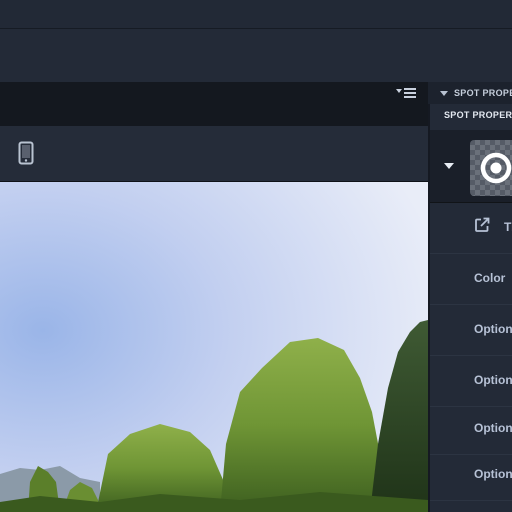 The height and width of the screenshot is (512, 512). I want to click on property-row-option-3: Option, so click(471, 429).